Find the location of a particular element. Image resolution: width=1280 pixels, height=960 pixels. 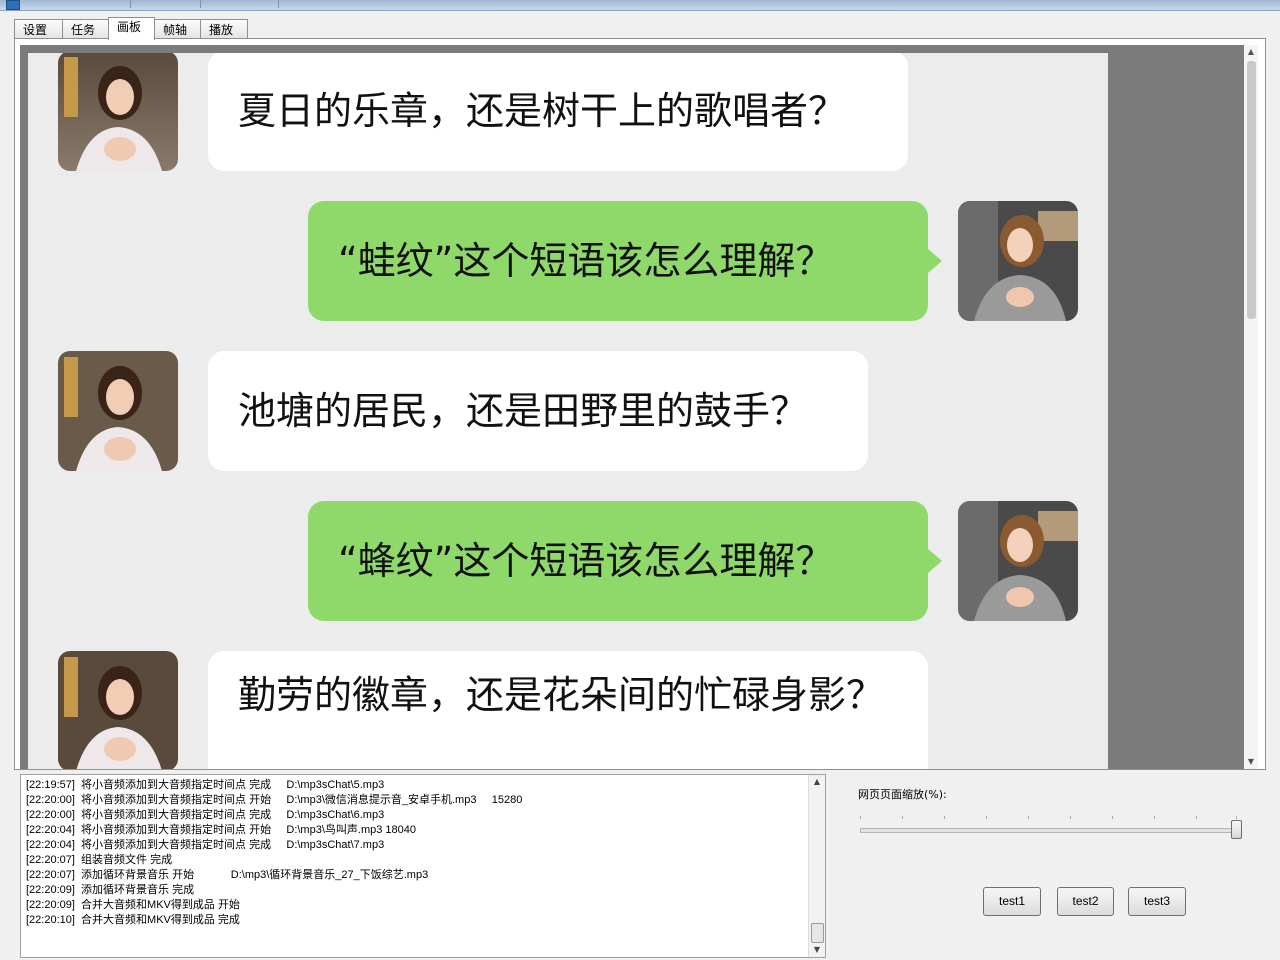

log-line: [22:20:09] 添加循环背景音乐 完成 is located at coordinates (110, 890).